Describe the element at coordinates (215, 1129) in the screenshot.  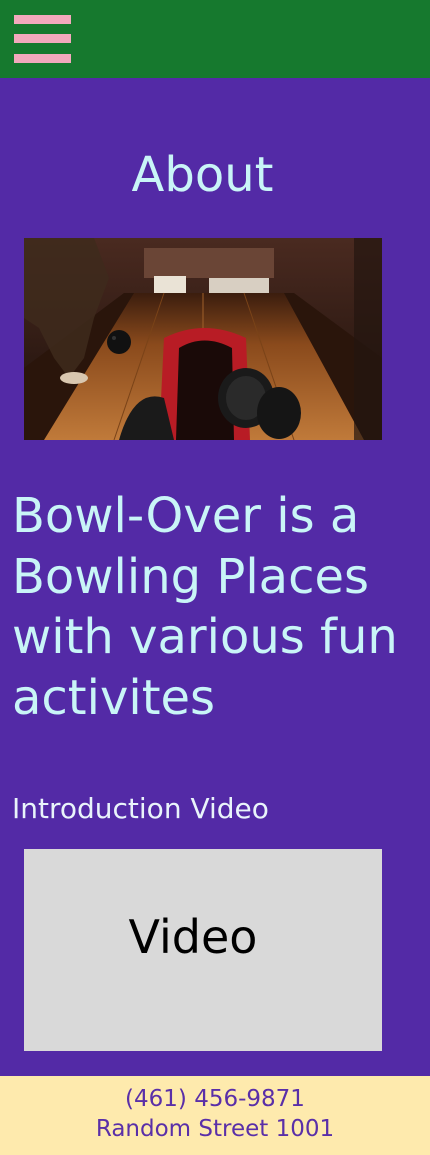
I see `footer-address: Random Street 1001` at that location.